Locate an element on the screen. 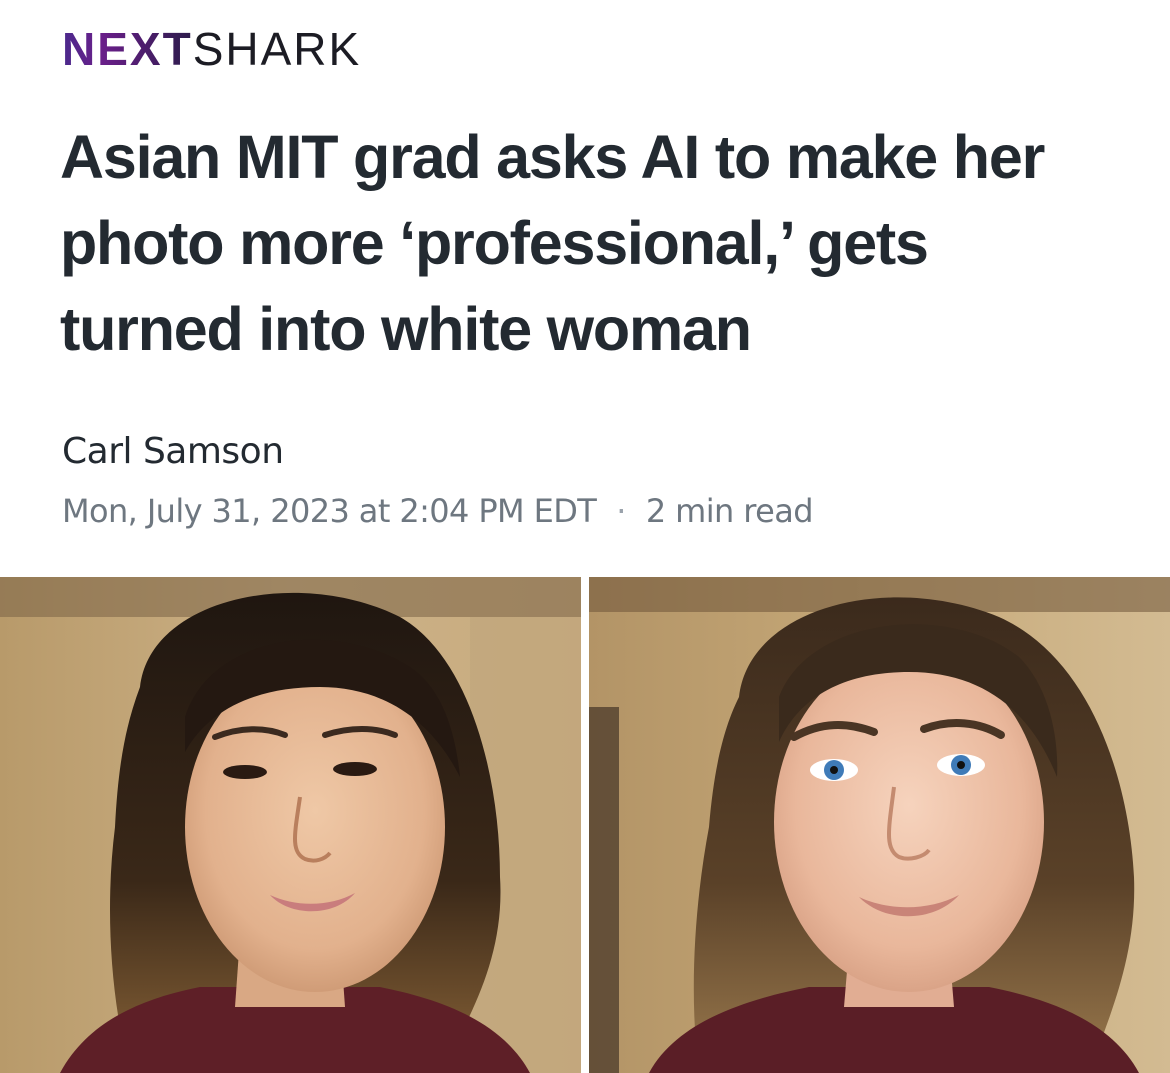 The width and height of the screenshot is (1170, 1073). logo-wordmark-bold: NEXT is located at coordinates (127, 49).